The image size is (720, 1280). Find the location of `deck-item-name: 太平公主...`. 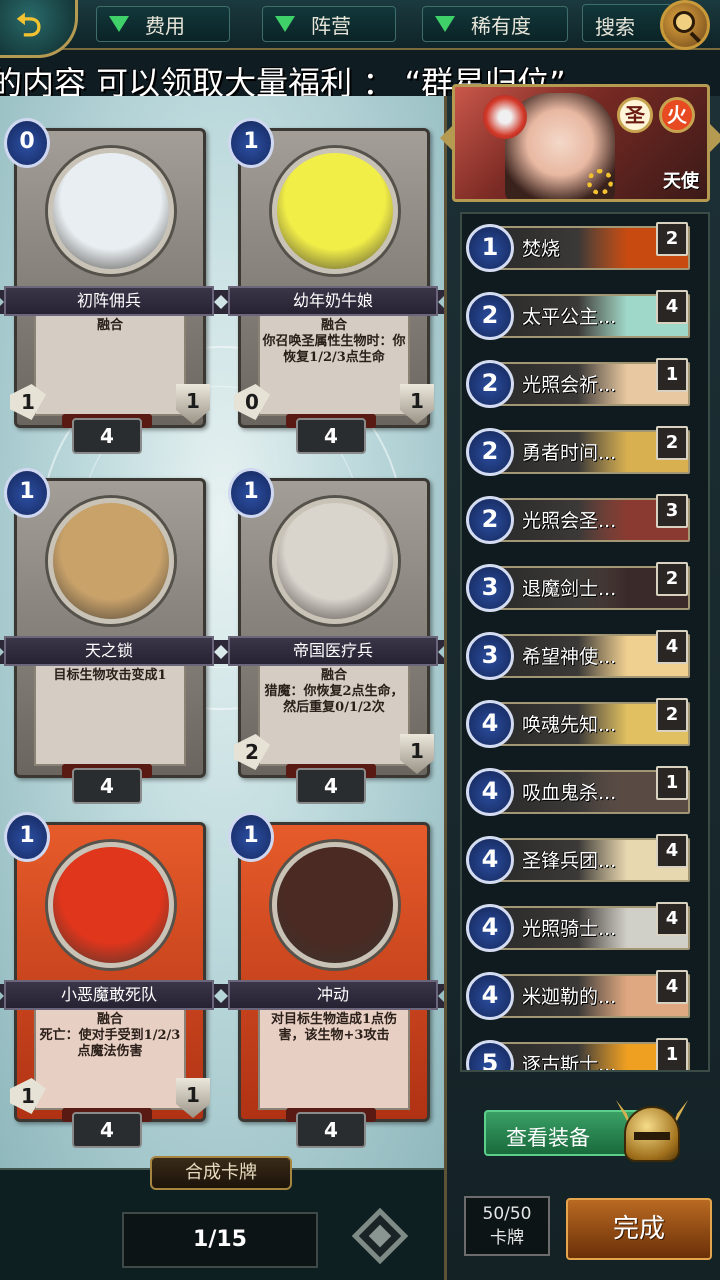

deck-item-name: 太平公主... is located at coordinates (569, 317).